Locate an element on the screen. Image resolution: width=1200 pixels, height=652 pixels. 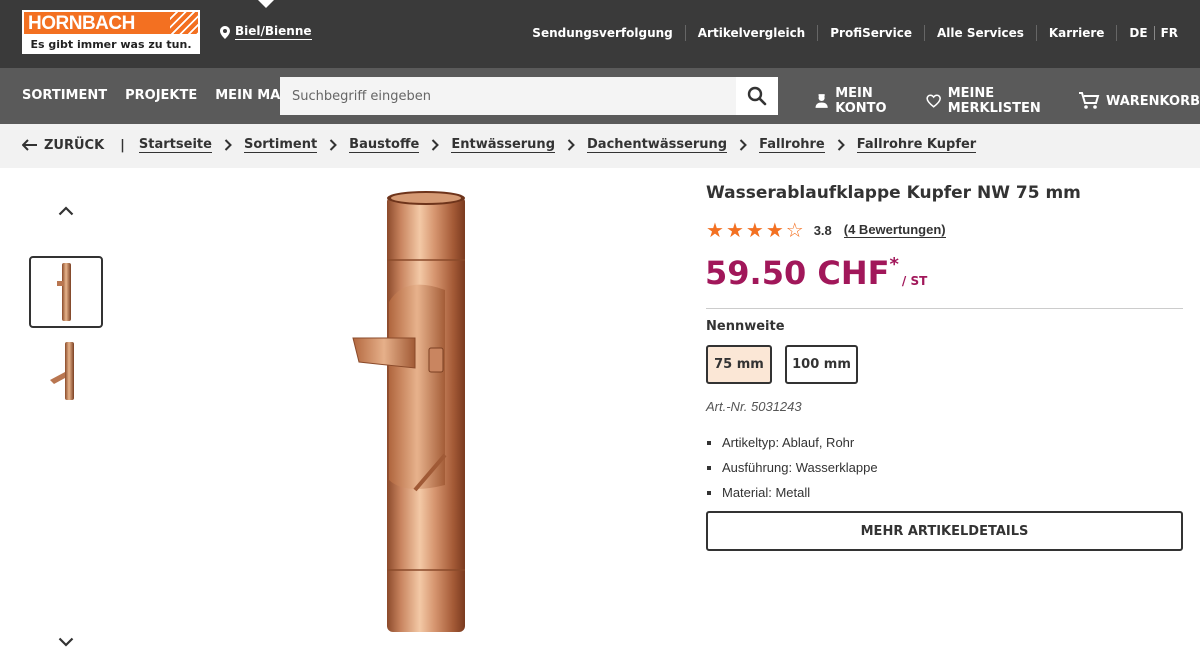
search-icon is located at coordinates (757, 96).